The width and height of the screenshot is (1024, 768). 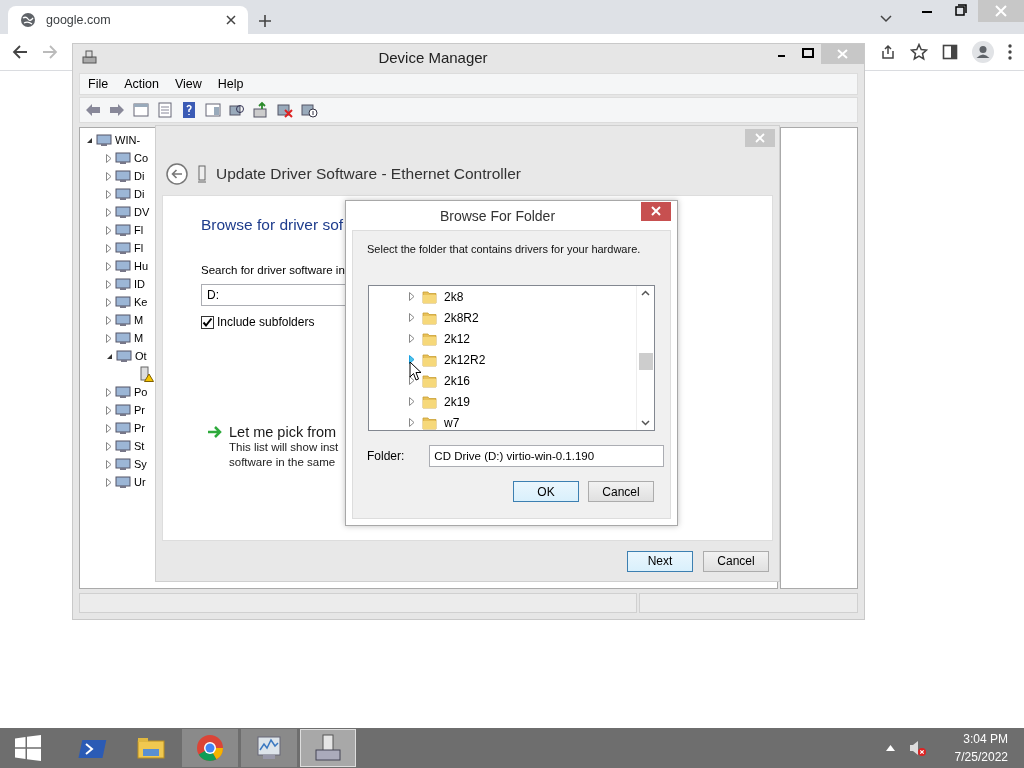 What do you see at coordinates (141, 84) in the screenshot?
I see `menu-item: Action` at bounding box center [141, 84].